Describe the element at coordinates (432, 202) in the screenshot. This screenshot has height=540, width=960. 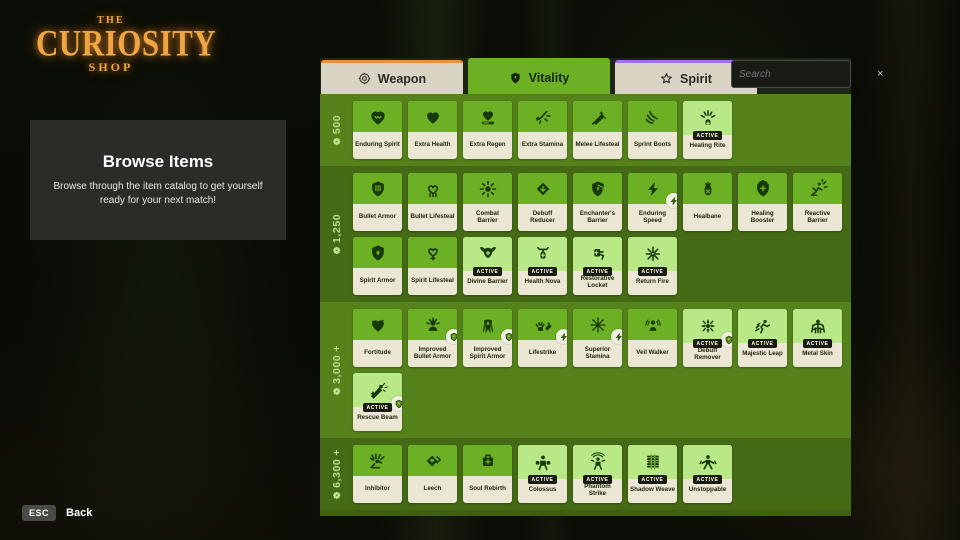
I see `item-card: Bullet Lifesteal` at that location.